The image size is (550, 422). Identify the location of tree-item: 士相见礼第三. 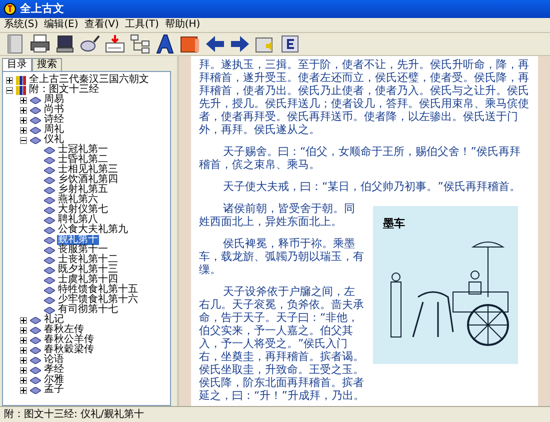
(88, 170).